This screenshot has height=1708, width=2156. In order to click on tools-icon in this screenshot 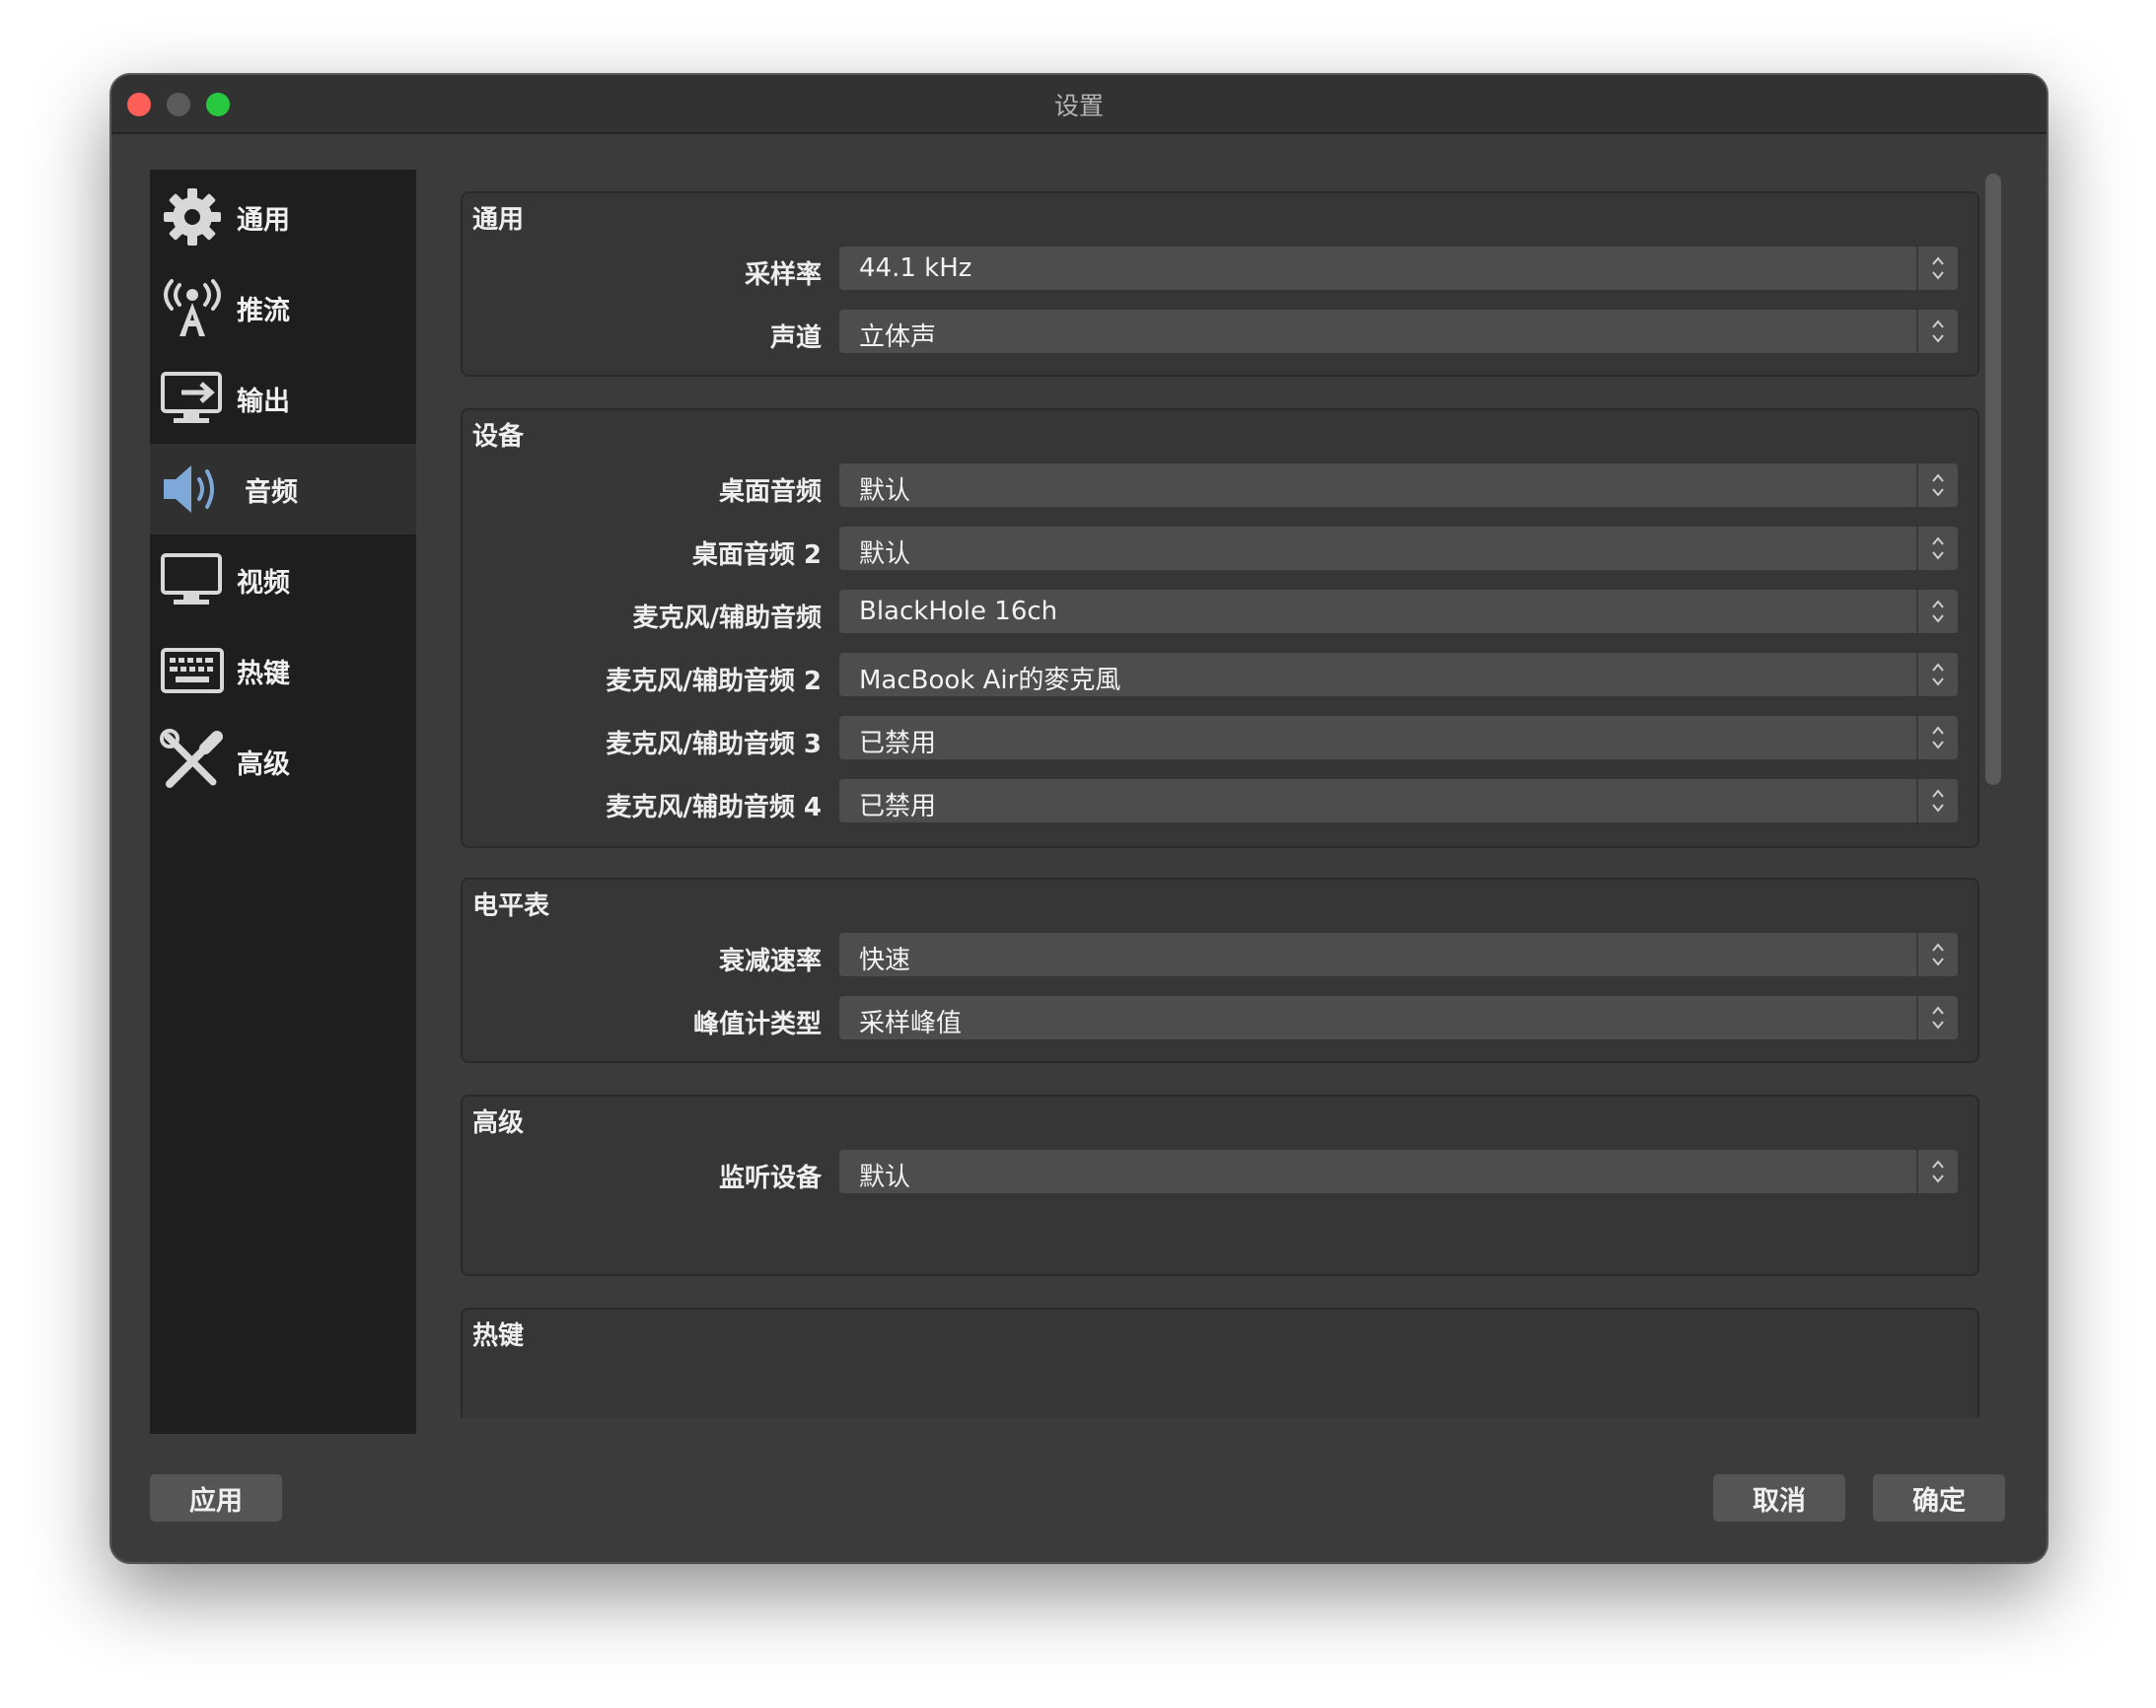, I will do `click(192, 761)`.